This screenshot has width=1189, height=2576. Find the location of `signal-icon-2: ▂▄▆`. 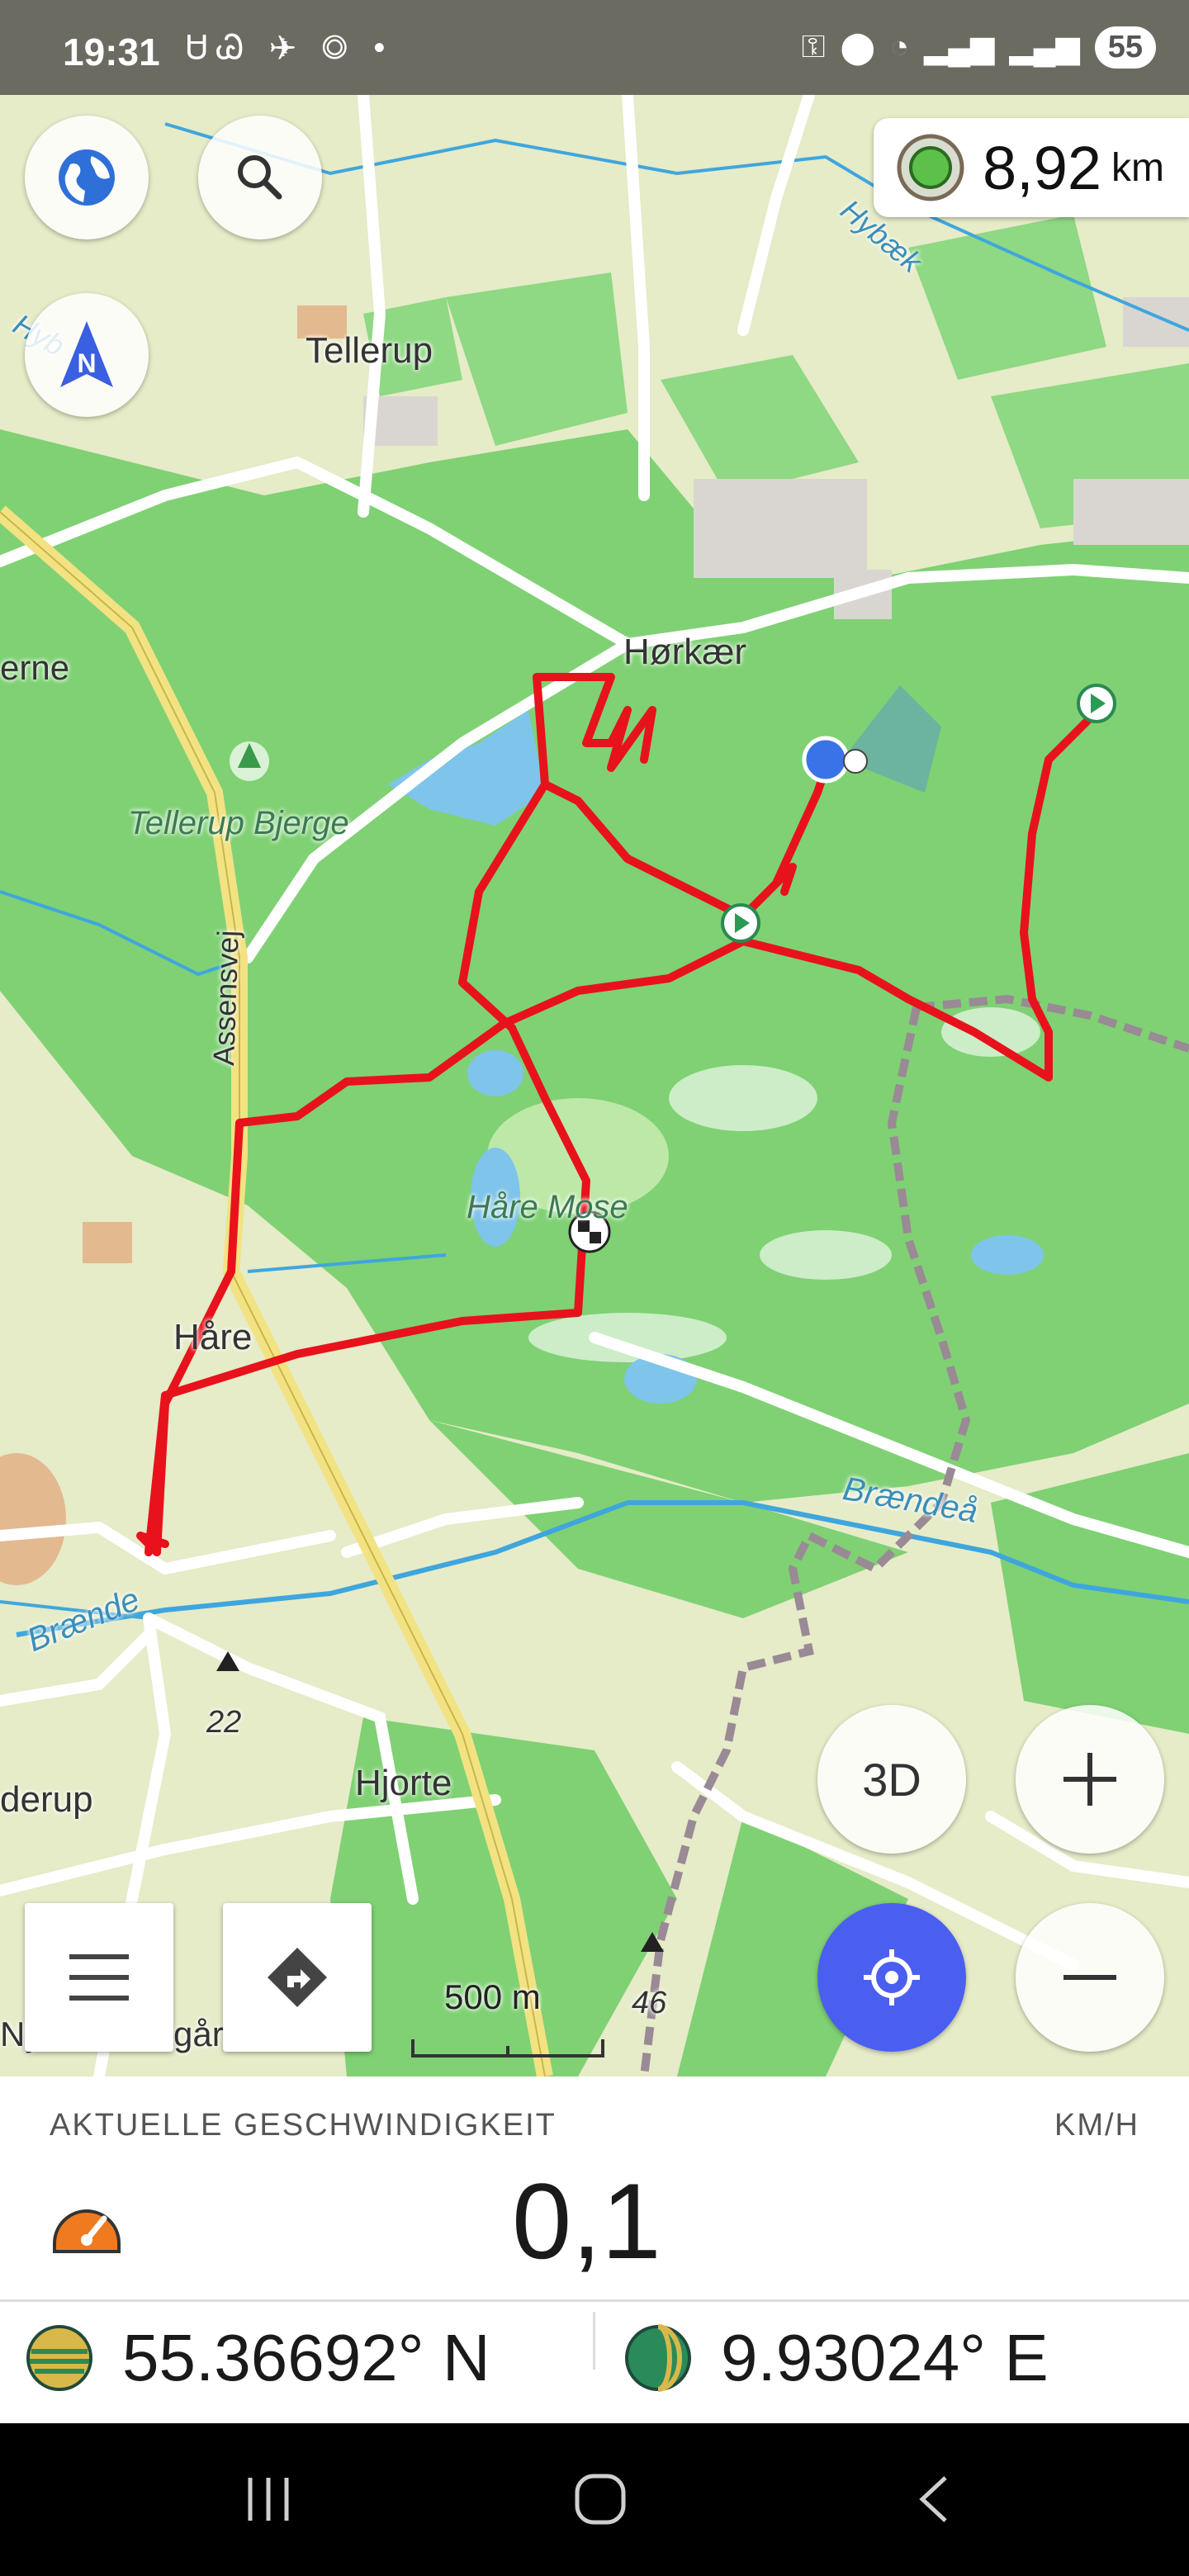

signal-icon-2: ▂▄▆ is located at coordinates (1044, 48).